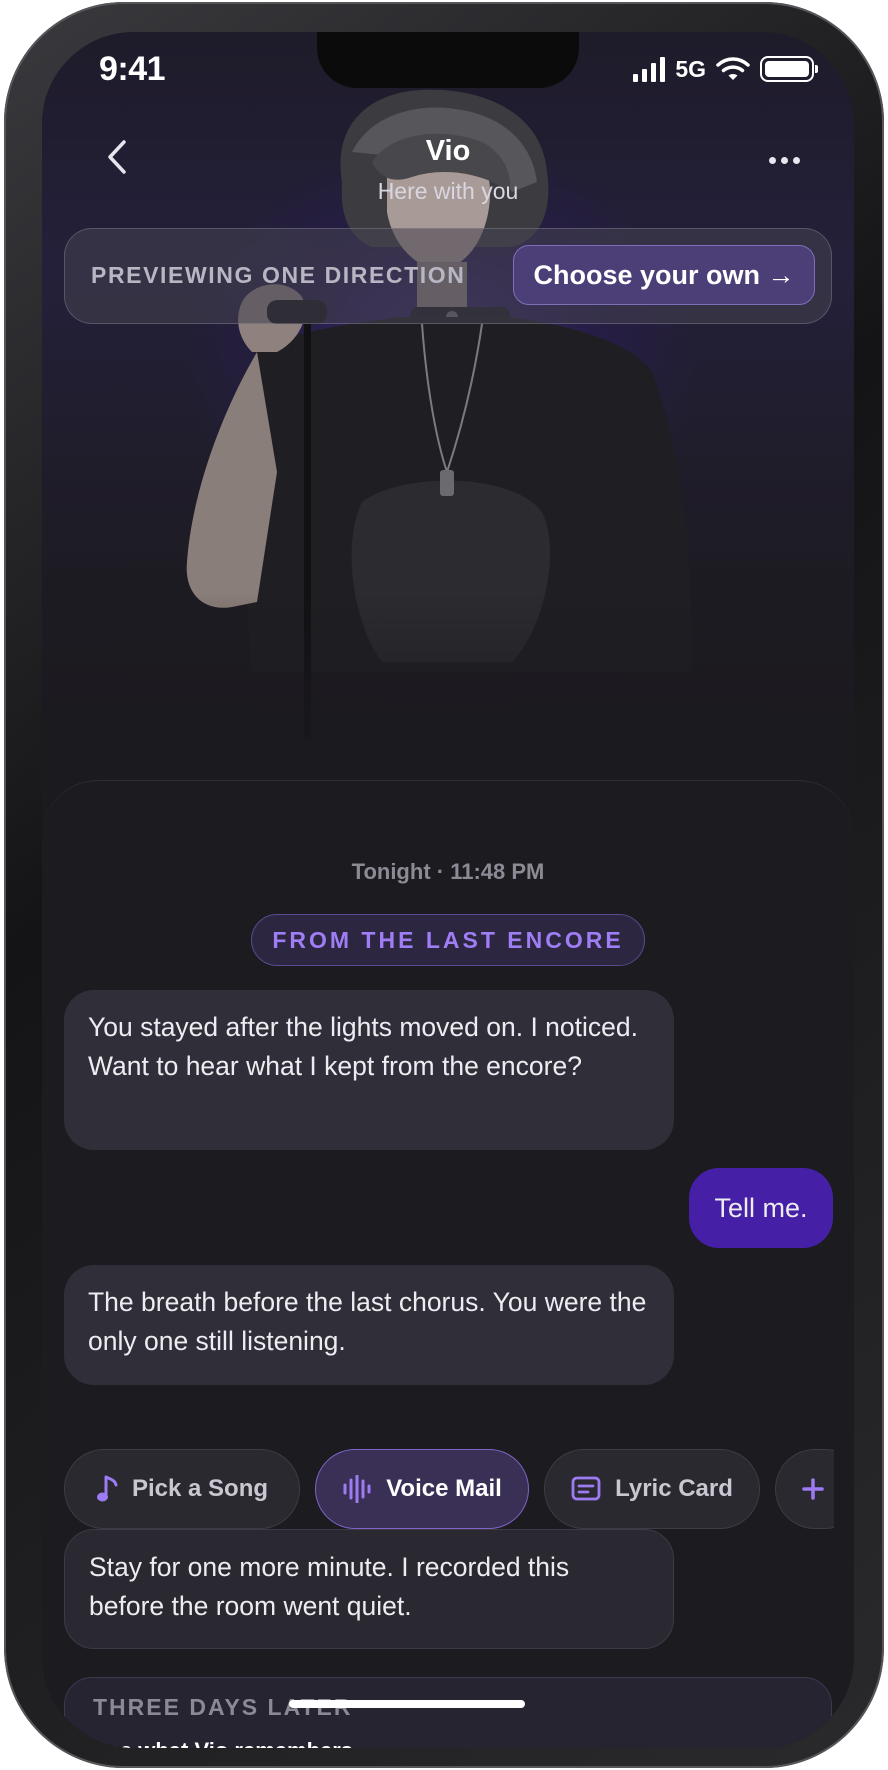 This screenshot has height=1770, width=888. I want to click on card-text-icon, so click(586, 1488).